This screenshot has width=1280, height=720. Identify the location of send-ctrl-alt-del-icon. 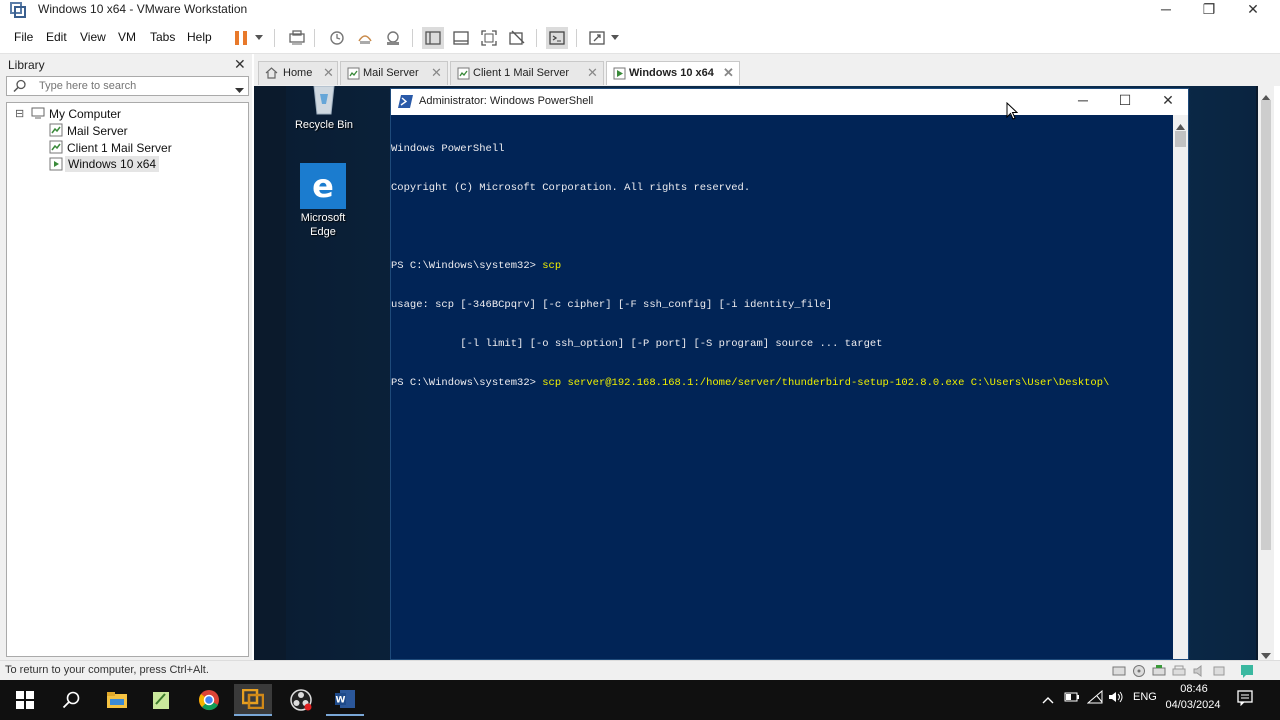
(297, 38).